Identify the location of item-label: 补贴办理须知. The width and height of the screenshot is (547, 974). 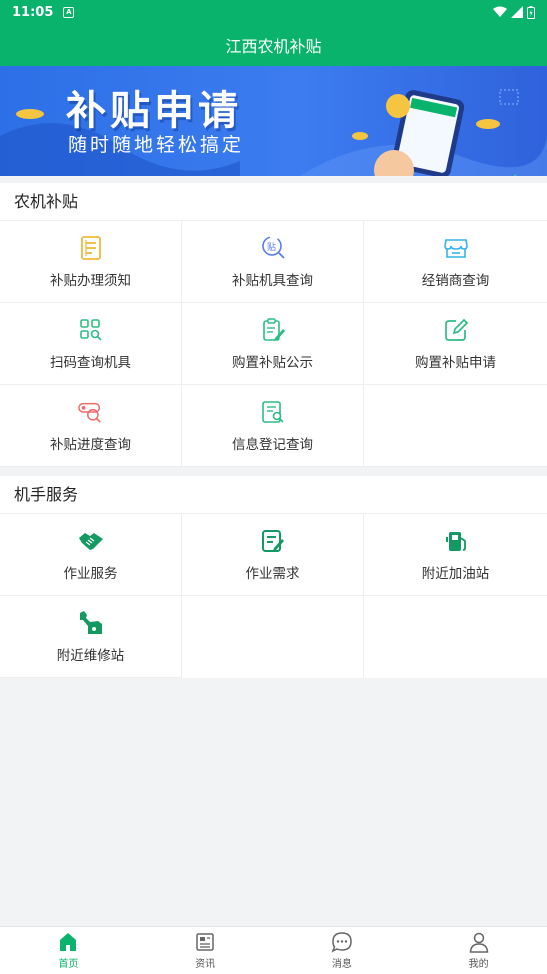
(90, 280).